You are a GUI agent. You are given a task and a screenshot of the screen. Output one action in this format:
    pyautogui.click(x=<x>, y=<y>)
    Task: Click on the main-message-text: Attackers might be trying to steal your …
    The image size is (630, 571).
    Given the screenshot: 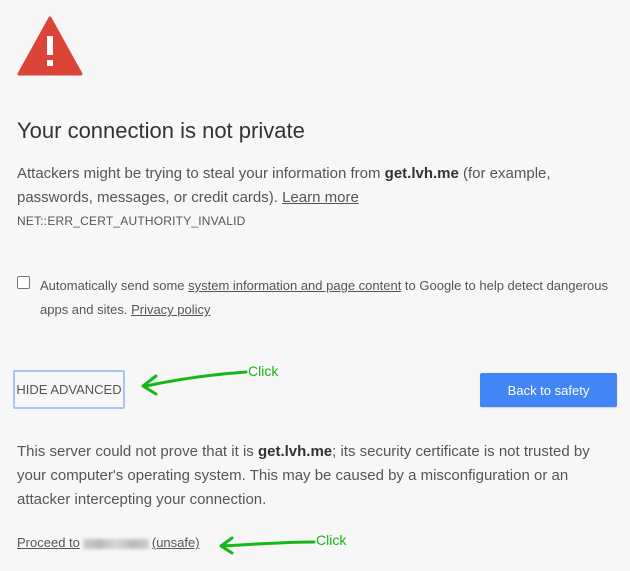 What is the action you would take?
    pyautogui.click(x=201, y=173)
    